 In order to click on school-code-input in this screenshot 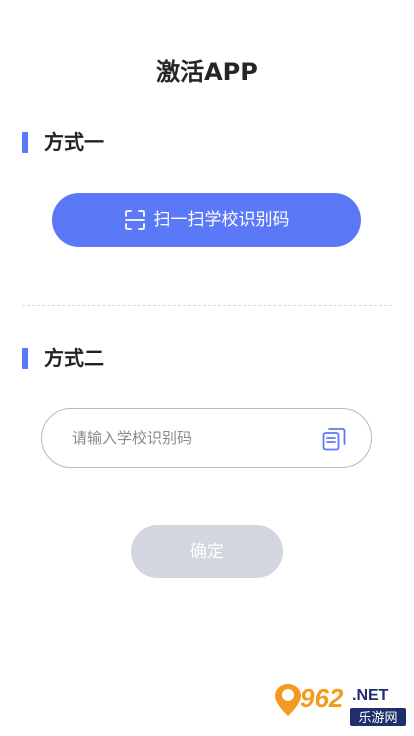, I will do `click(187, 438)`.